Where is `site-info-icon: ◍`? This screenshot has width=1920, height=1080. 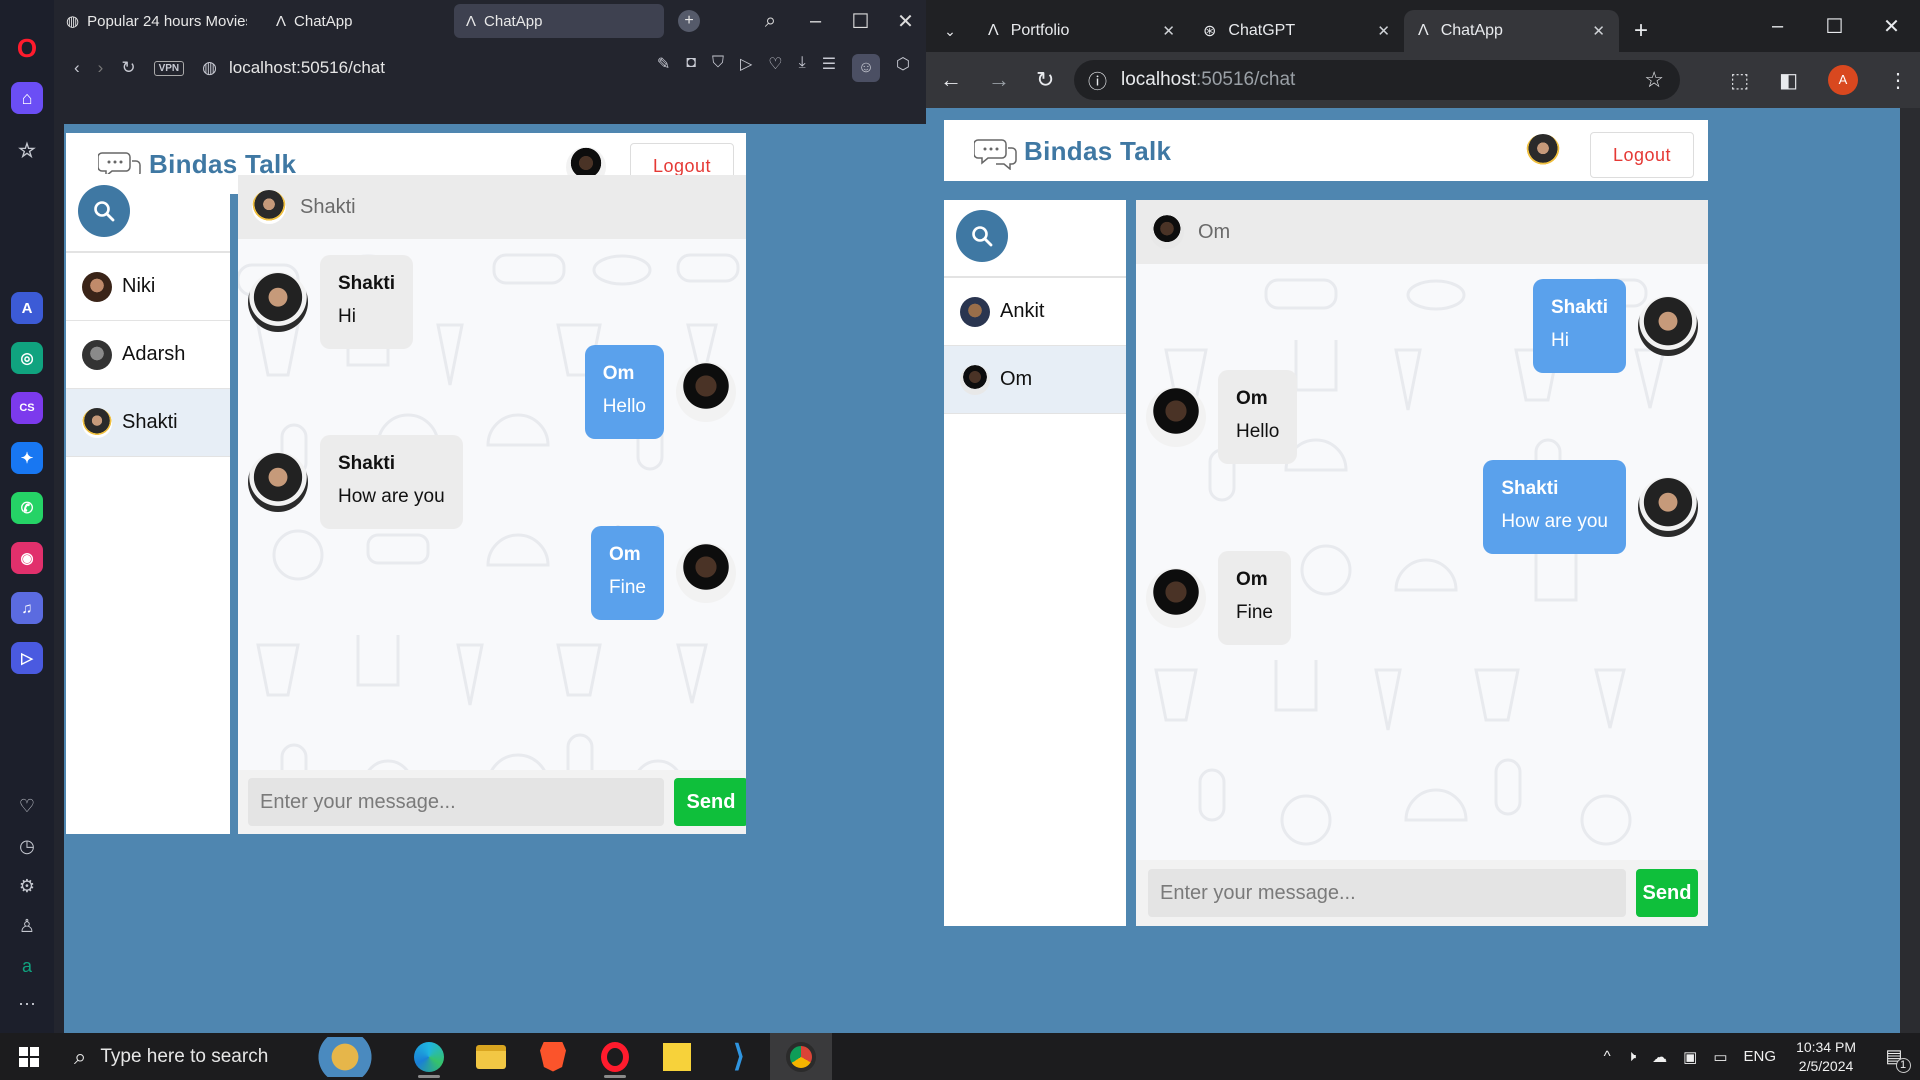 site-info-icon: ◍ is located at coordinates (209, 68).